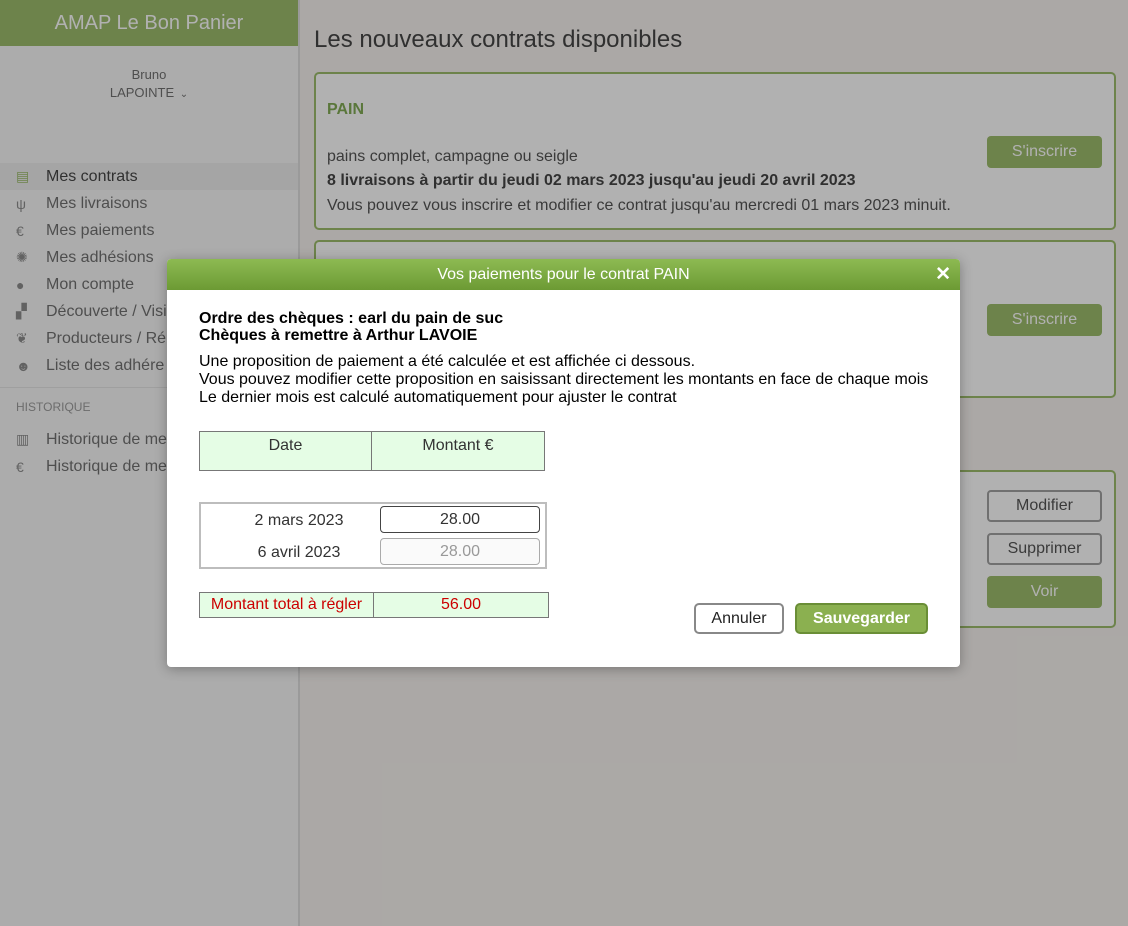 This screenshot has height=926, width=1128. What do you see at coordinates (460, 551) in the screenshot?
I see `payment-amount-input-readonly` at bounding box center [460, 551].